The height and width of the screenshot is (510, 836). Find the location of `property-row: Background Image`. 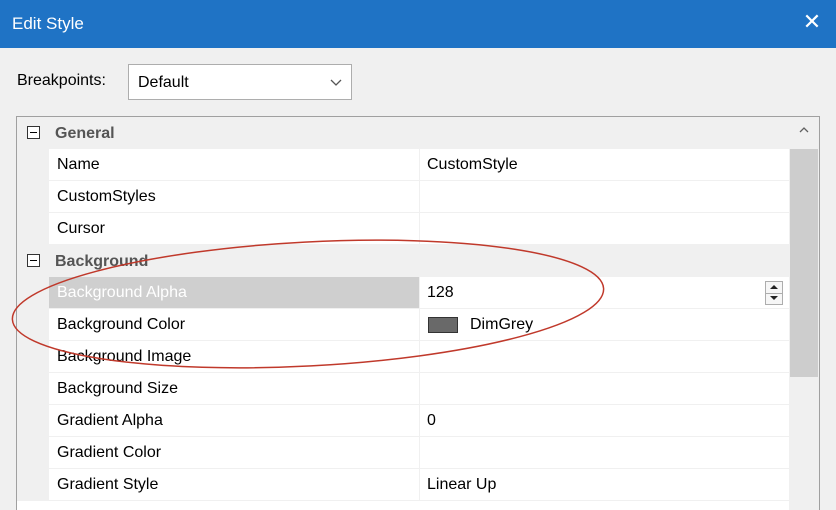

property-row: Background Image is located at coordinates (403, 357).